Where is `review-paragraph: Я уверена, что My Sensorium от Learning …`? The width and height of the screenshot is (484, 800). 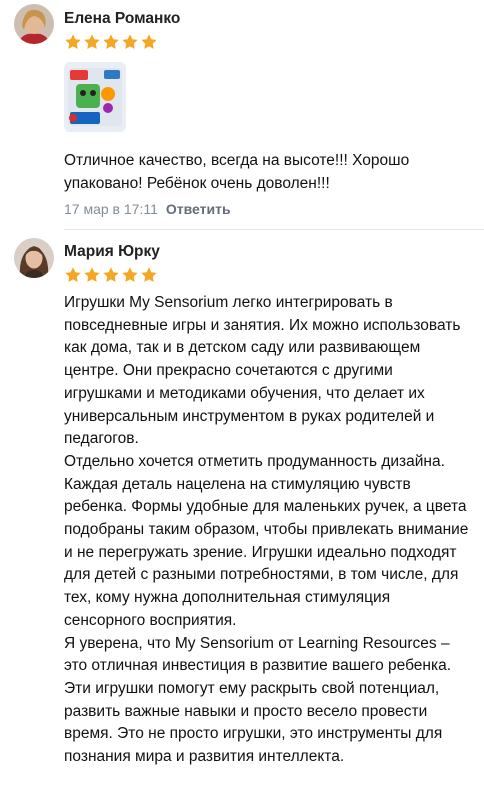 review-paragraph: Я уверена, что My Sensorium от Learning … is located at coordinates (258, 700).